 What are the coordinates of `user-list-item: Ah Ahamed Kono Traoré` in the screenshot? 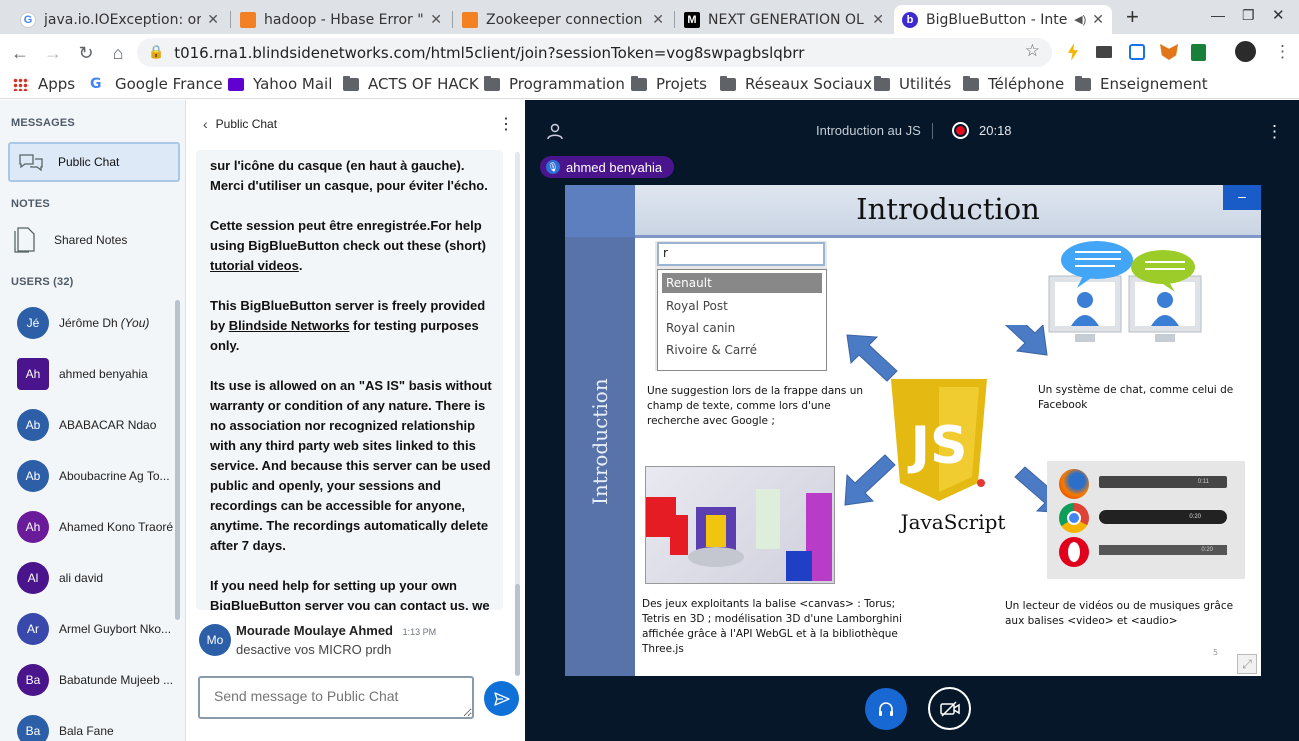 It's located at (88, 527).